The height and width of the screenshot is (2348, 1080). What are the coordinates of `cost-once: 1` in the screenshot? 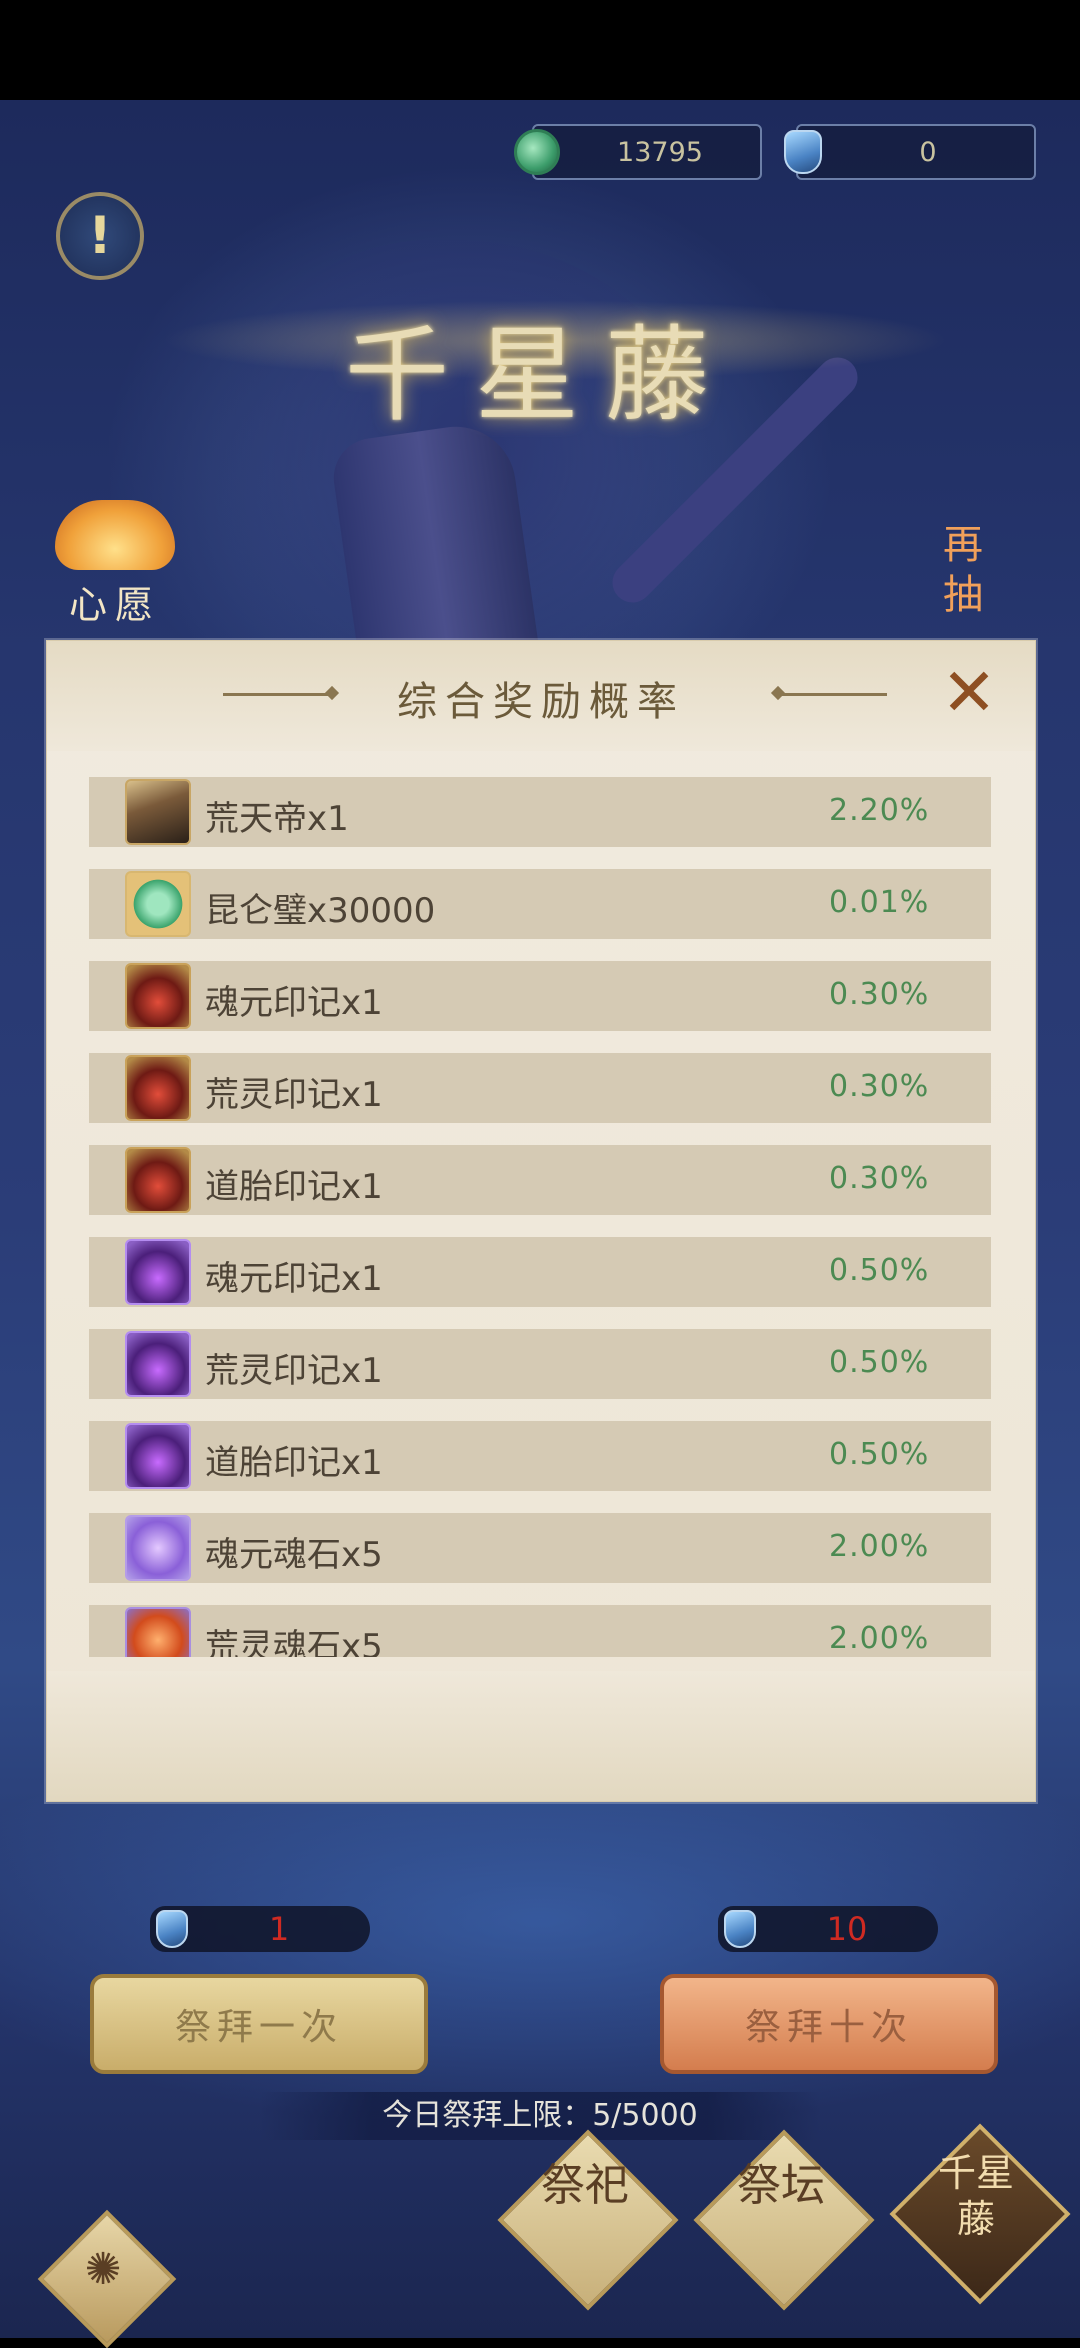 It's located at (260, 1929).